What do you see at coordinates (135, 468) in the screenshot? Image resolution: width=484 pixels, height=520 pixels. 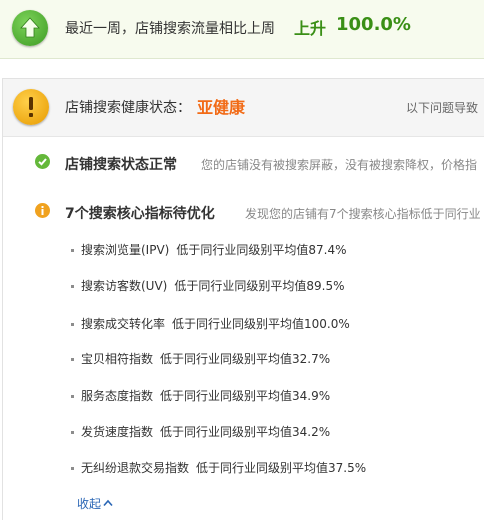 I see `metric-name: 无纠纷退款交易指数` at bounding box center [135, 468].